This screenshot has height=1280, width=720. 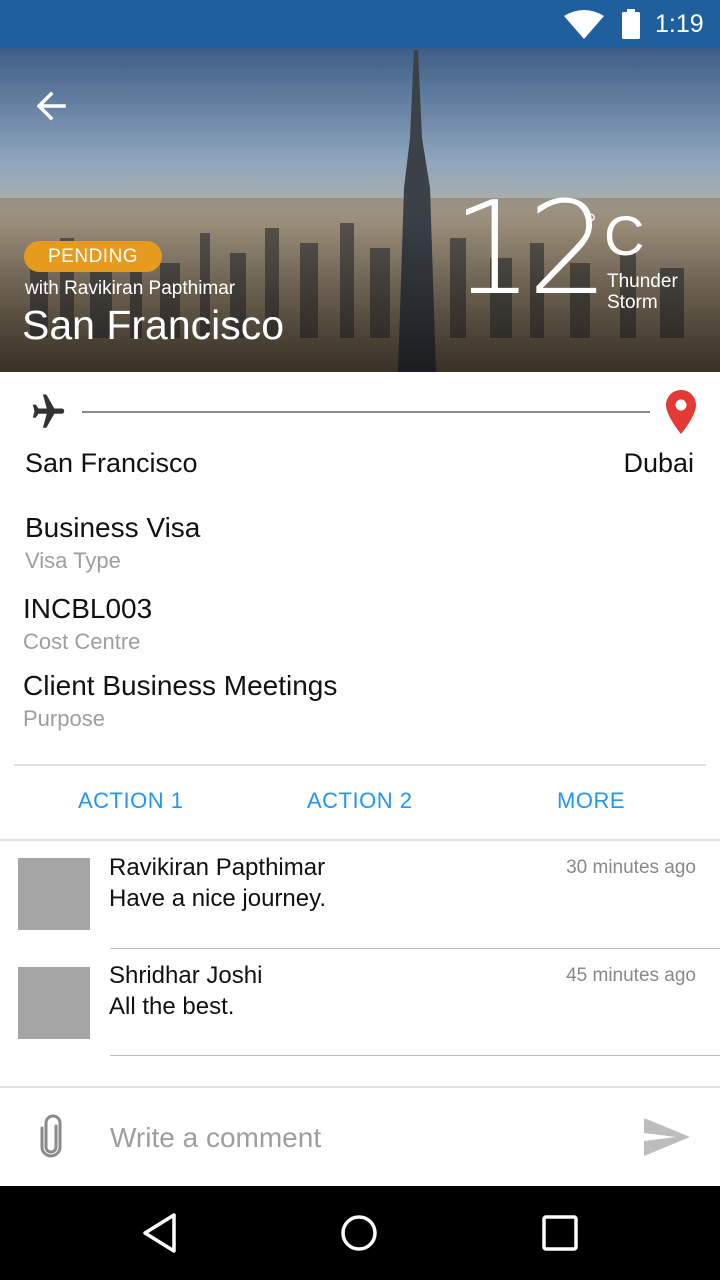 What do you see at coordinates (88, 608) in the screenshot?
I see `cost-centre-value: INCBL003` at bounding box center [88, 608].